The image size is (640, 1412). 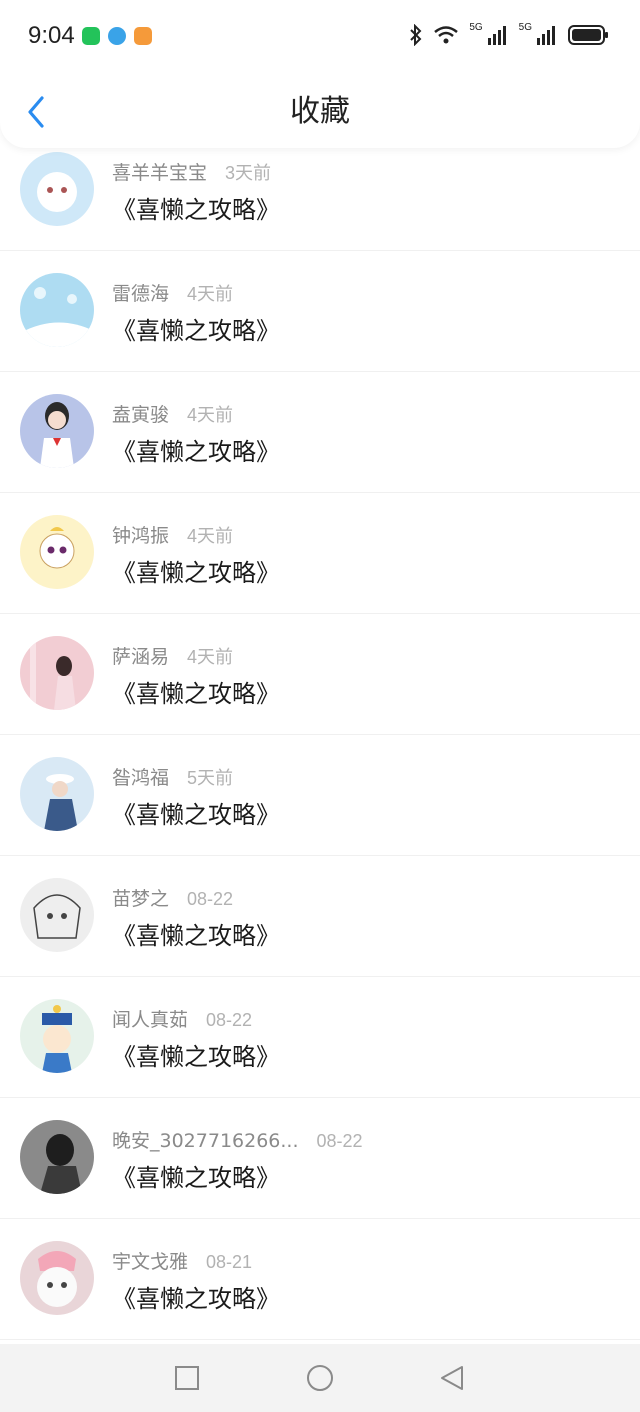 What do you see at coordinates (588, 35) in the screenshot?
I see `battery-icon` at bounding box center [588, 35].